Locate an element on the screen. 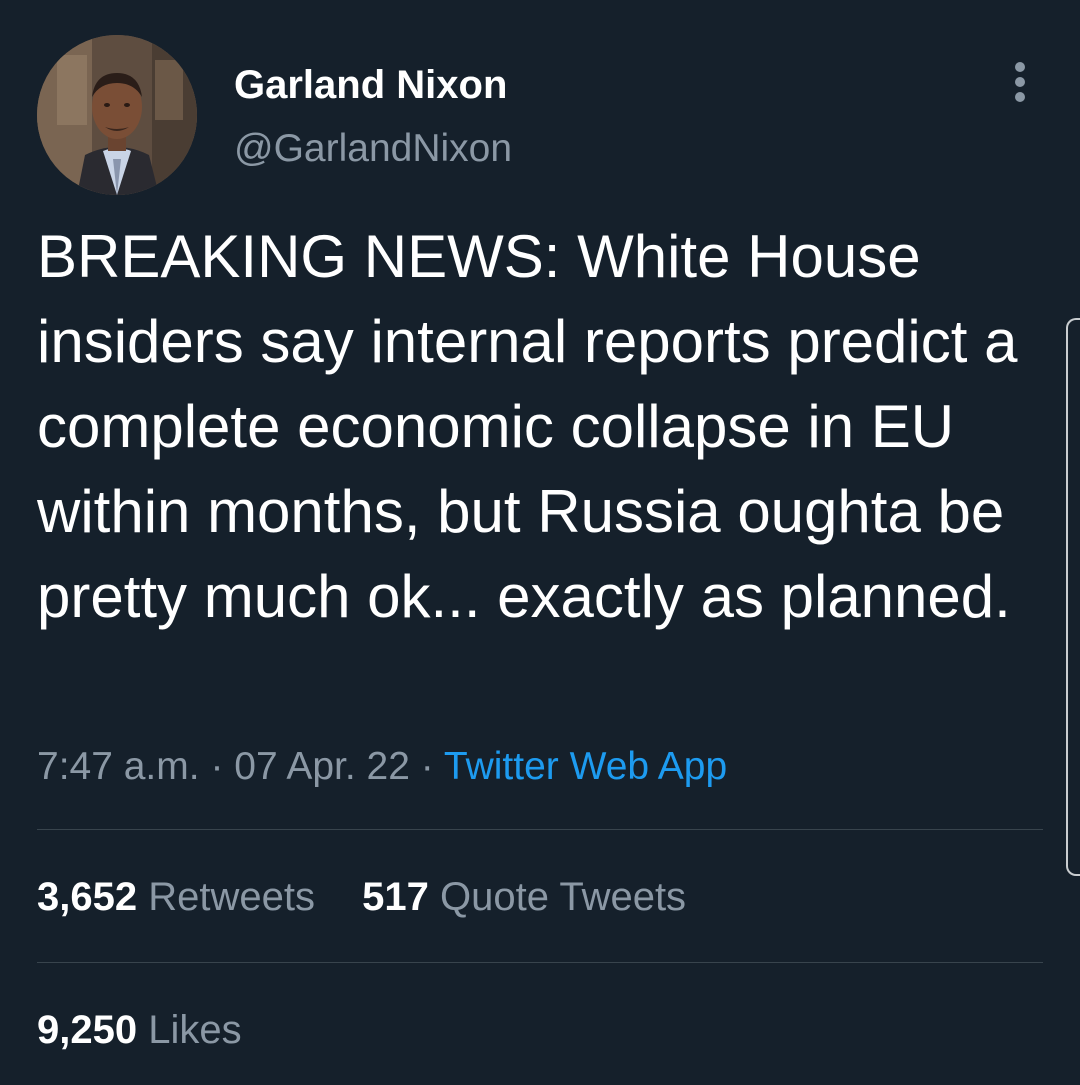 This screenshot has height=1085, width=1080. more-options-icon is located at coordinates (1020, 82).